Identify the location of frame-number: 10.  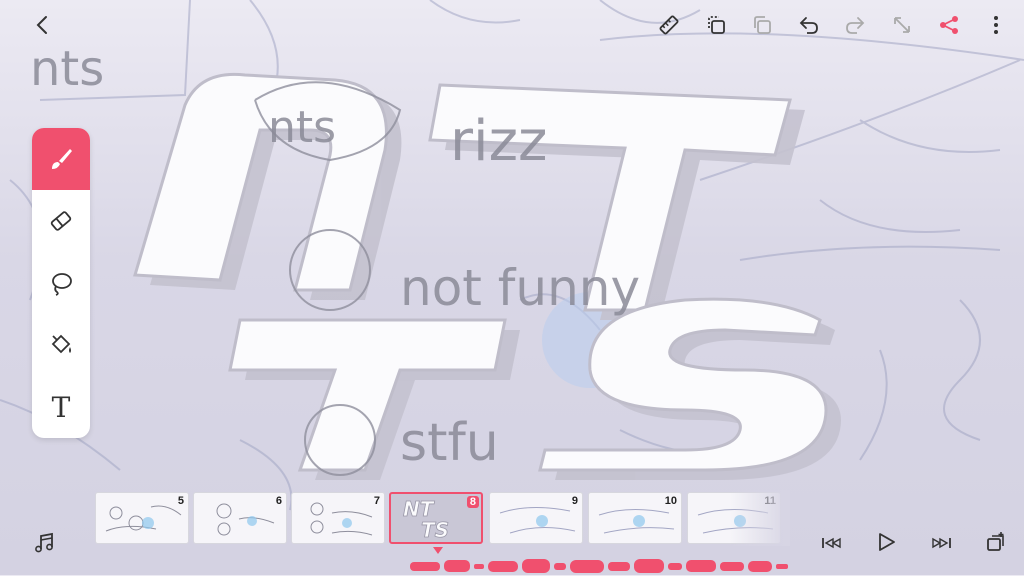
(670, 501).